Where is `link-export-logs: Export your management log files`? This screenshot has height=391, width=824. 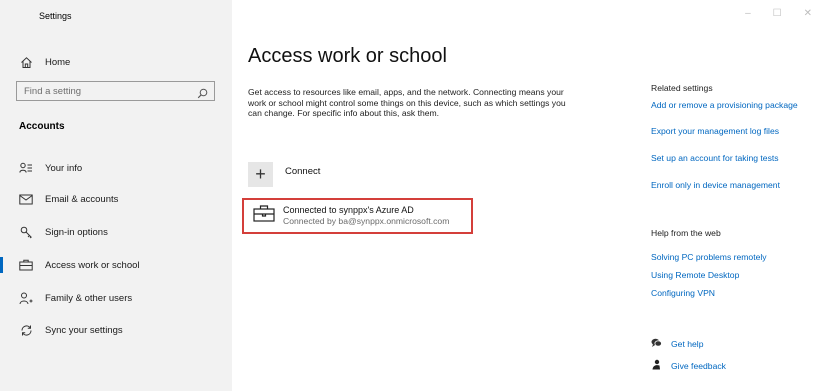 link-export-logs: Export your management log files is located at coordinates (715, 131).